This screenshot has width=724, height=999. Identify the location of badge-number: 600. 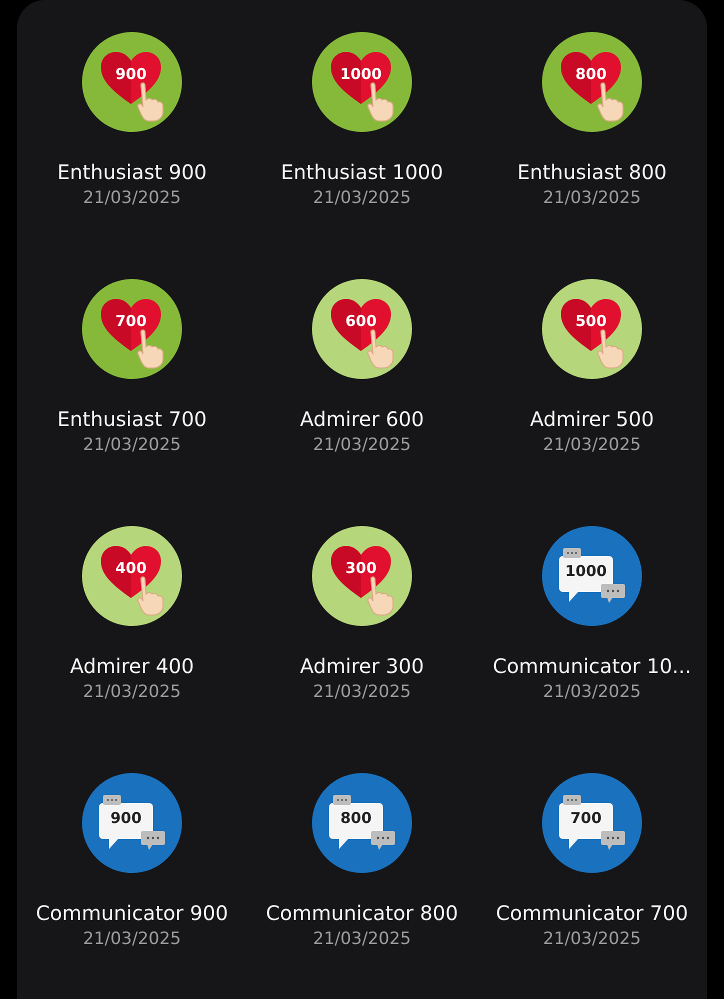
(361, 321).